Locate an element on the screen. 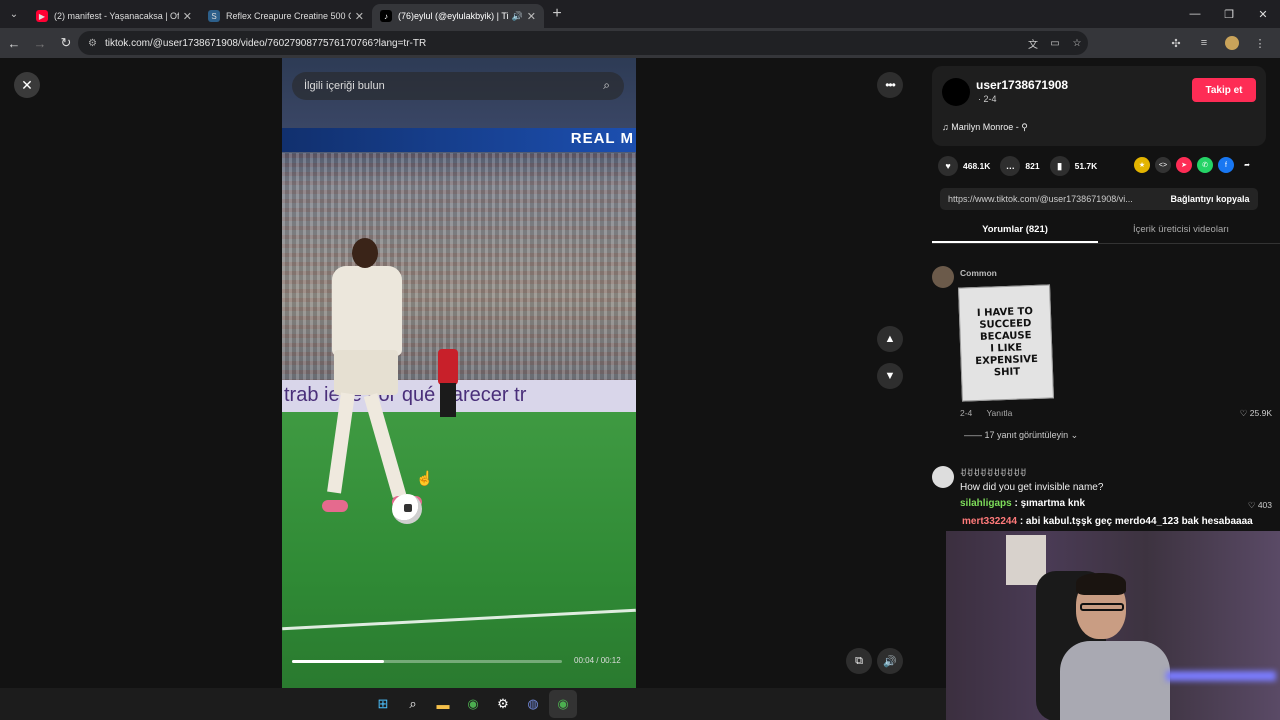  save-button: ▮ 51.7K is located at coordinates (1073, 166).